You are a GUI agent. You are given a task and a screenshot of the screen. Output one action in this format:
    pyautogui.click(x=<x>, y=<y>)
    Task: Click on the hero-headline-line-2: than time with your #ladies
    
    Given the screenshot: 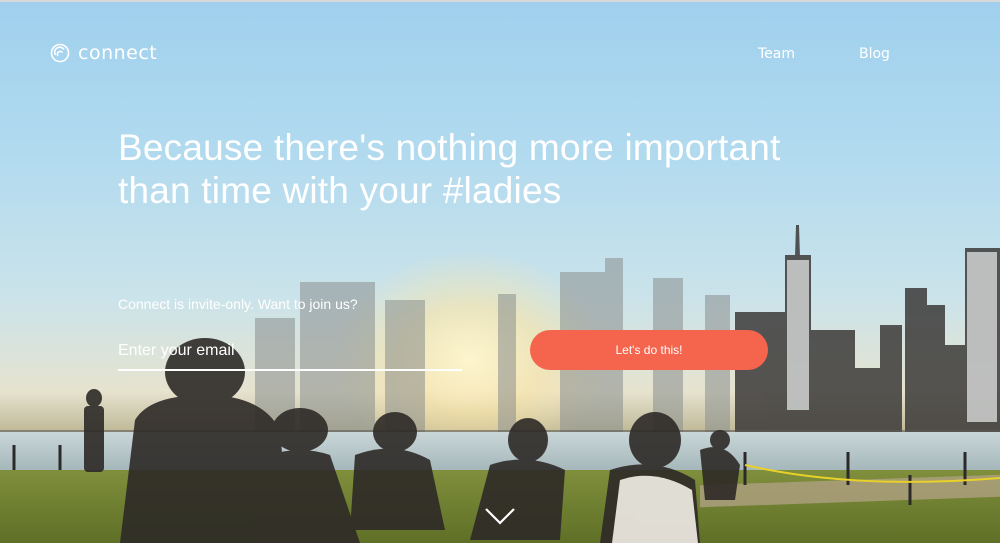 What is the action you would take?
    pyautogui.click(x=340, y=190)
    